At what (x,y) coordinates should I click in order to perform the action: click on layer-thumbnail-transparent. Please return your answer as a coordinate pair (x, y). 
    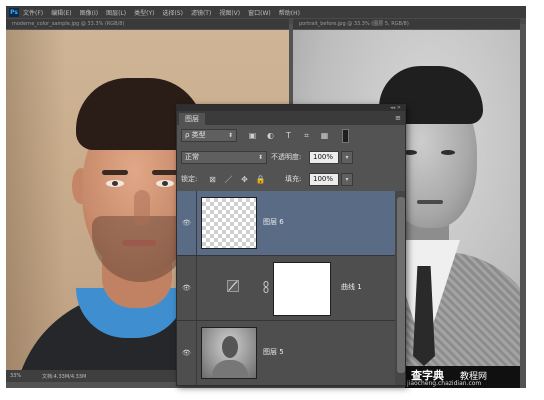
    Looking at the image, I should click on (229, 223).